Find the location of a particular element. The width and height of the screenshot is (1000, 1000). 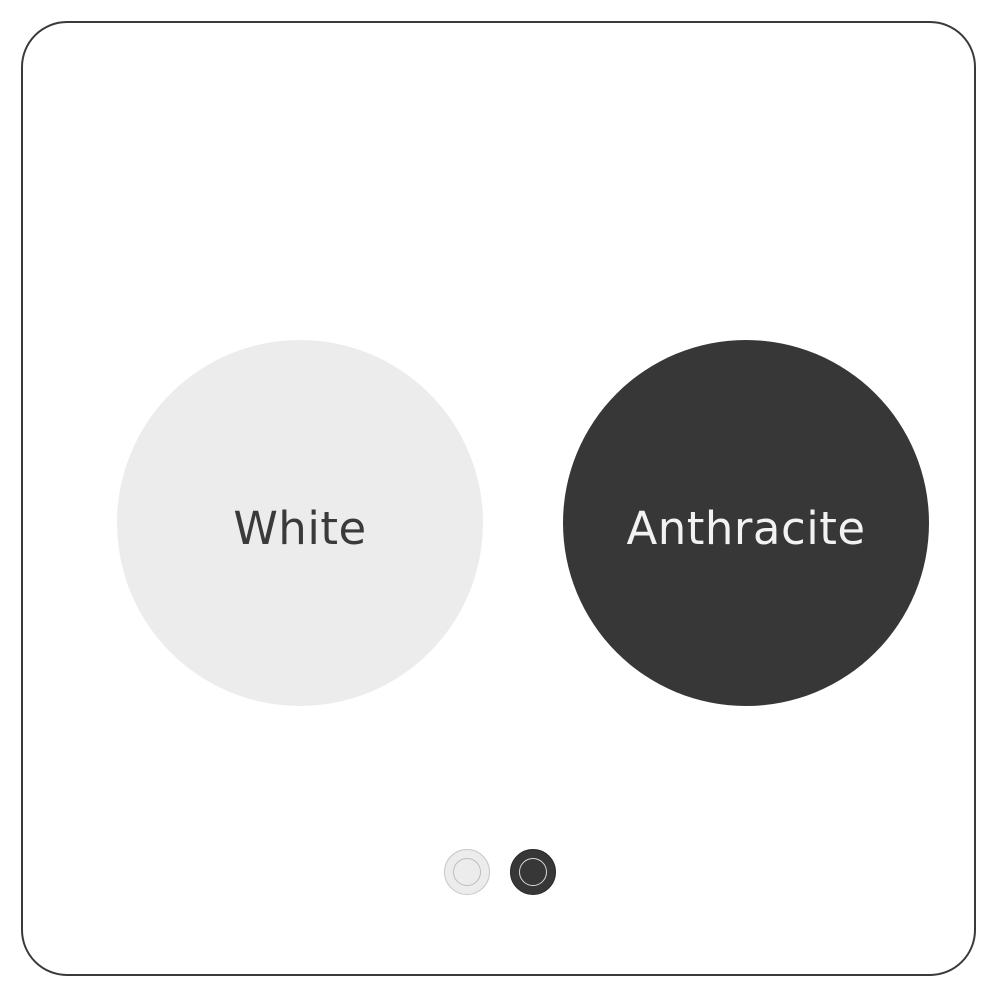

white-color-swatch: White is located at coordinates (300, 523).